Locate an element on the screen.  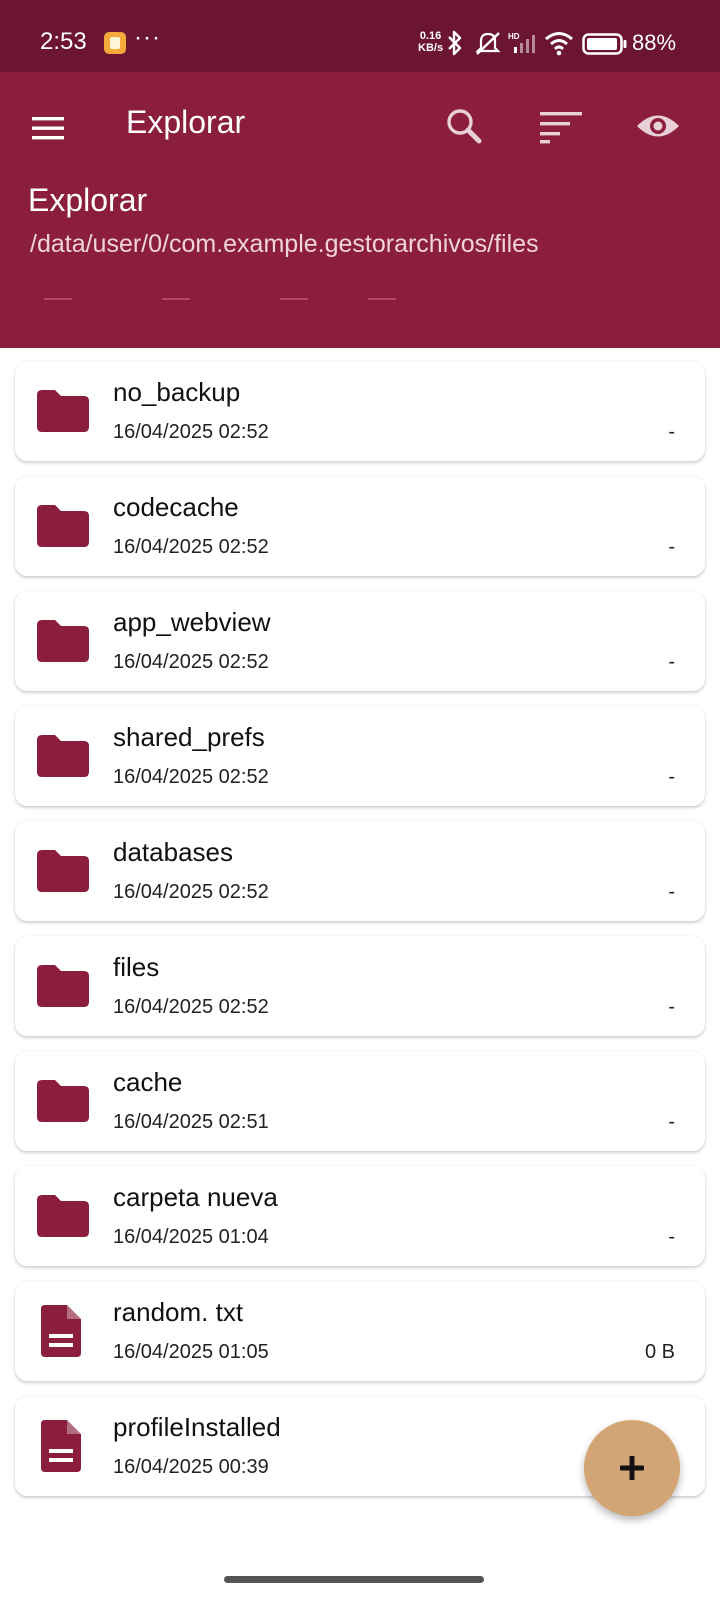
bluetooth-icon is located at coordinates (455, 43).